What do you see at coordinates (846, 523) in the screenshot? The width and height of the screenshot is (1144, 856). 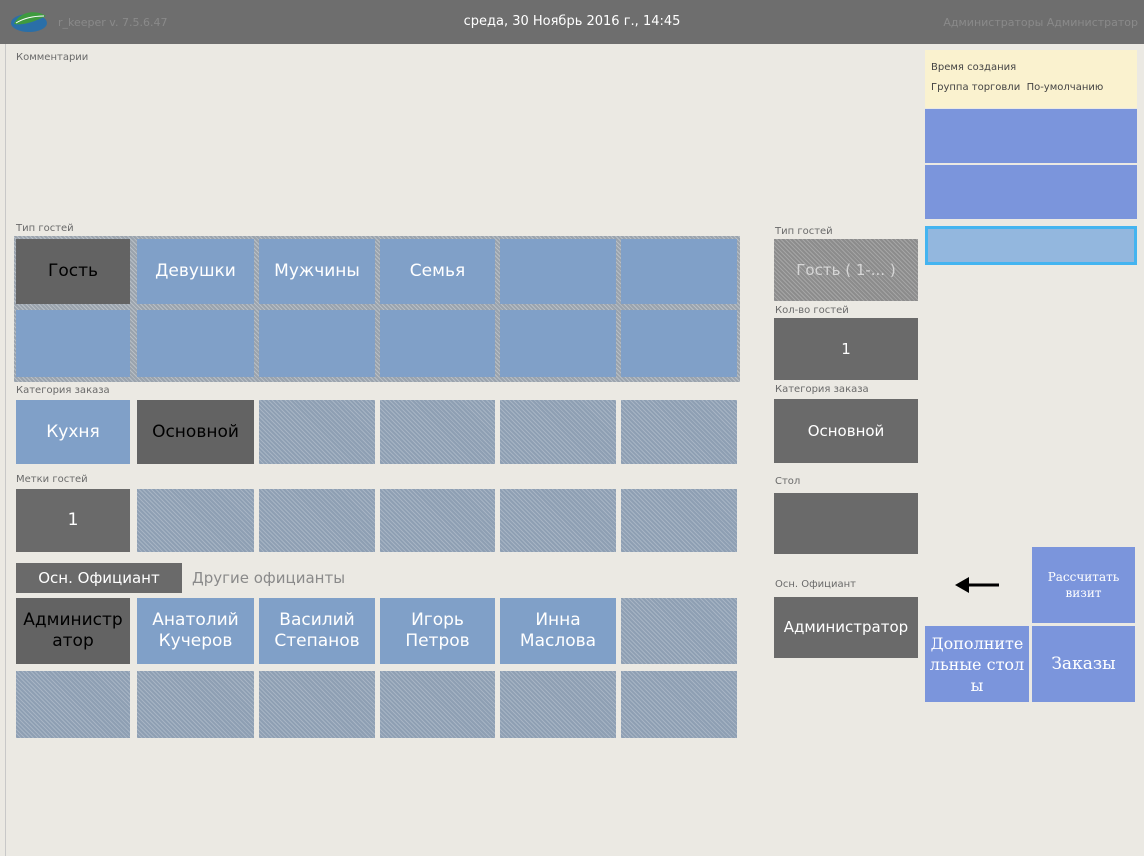 I see `summary-table-button` at bounding box center [846, 523].